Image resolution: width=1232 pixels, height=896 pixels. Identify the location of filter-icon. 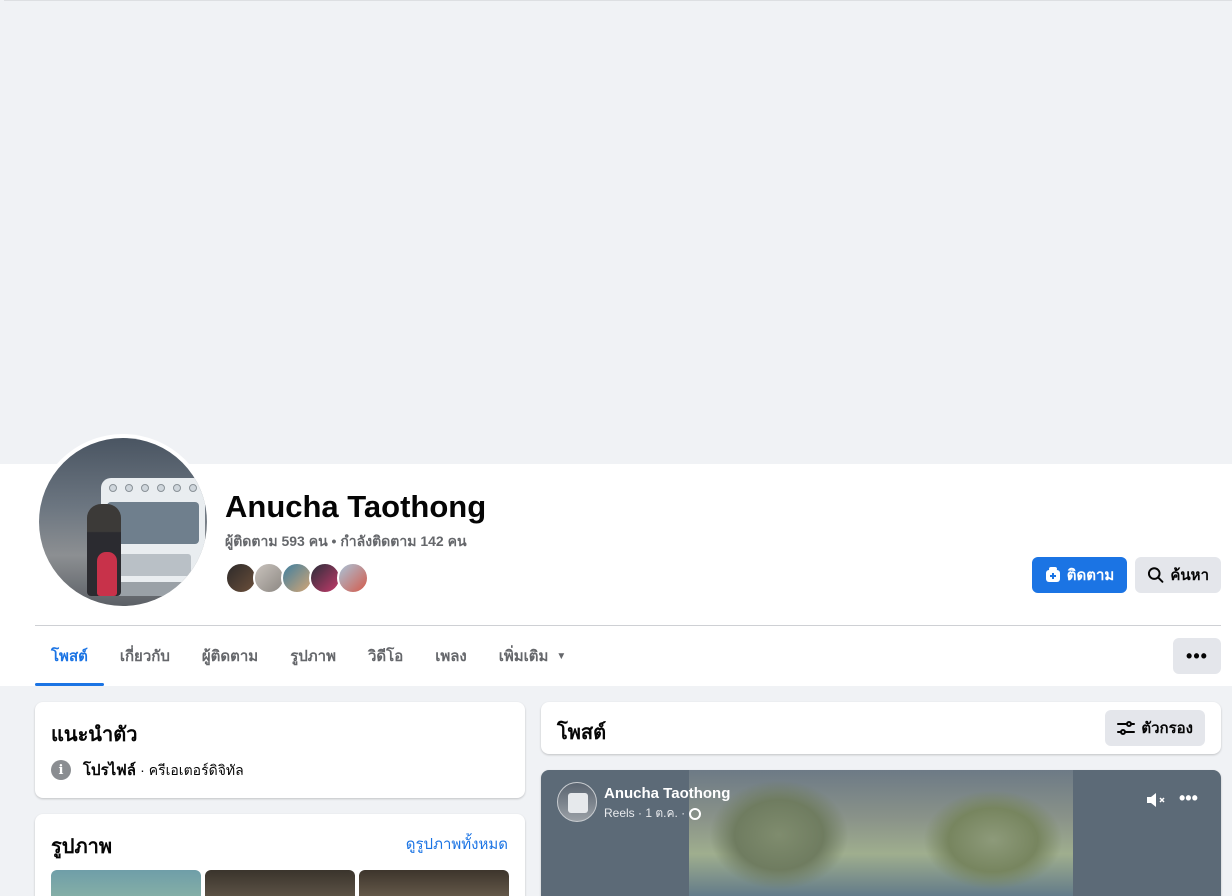
(1126, 728).